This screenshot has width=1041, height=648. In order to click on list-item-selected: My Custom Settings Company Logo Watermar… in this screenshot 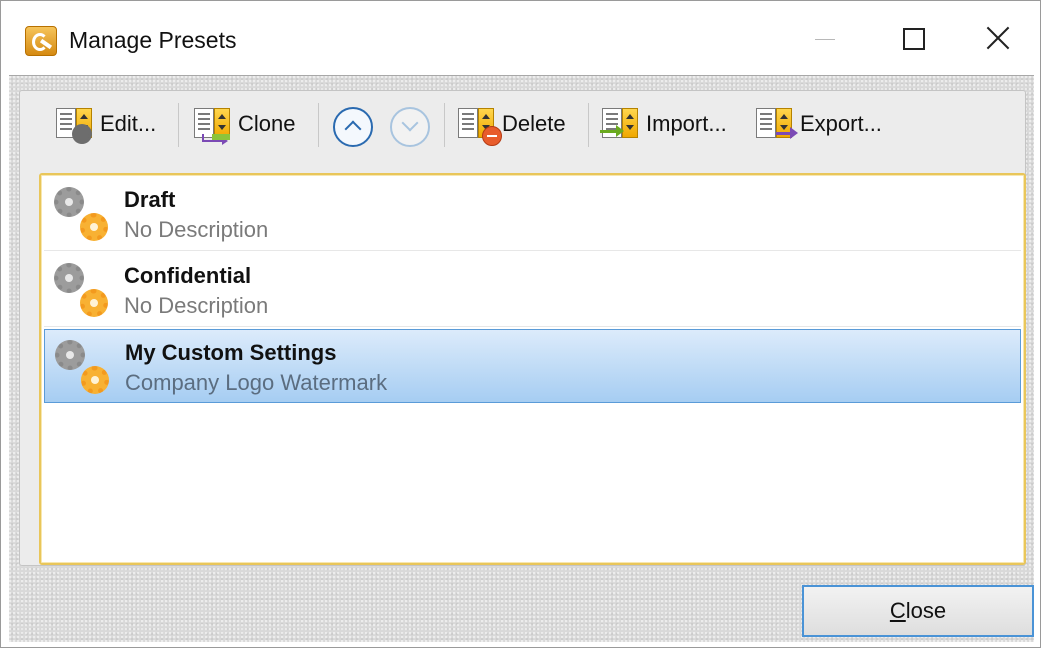, I will do `click(532, 366)`.